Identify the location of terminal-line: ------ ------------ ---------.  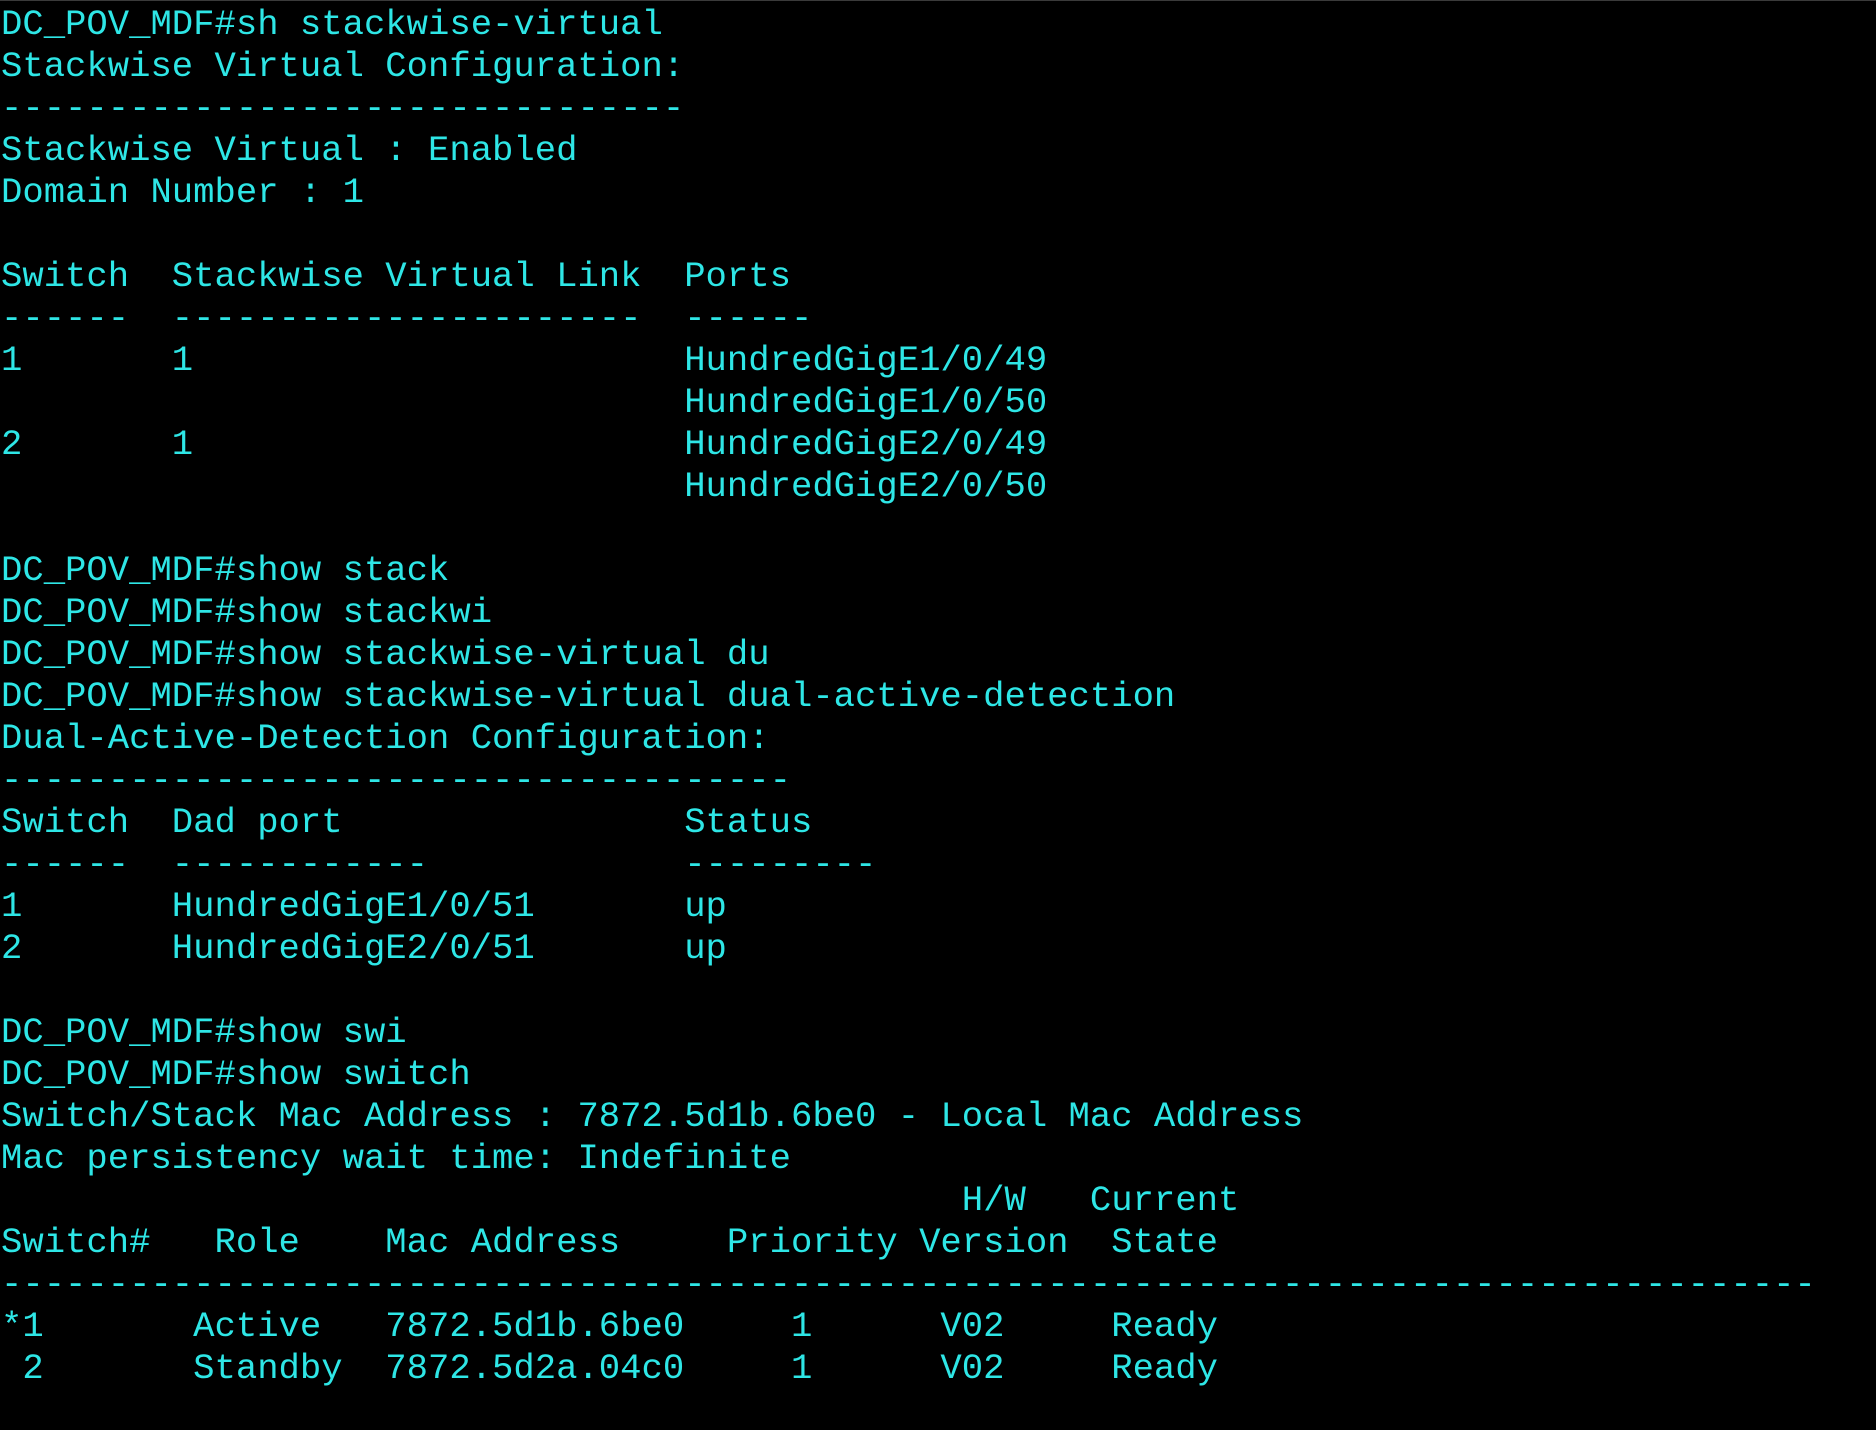
(439, 864).